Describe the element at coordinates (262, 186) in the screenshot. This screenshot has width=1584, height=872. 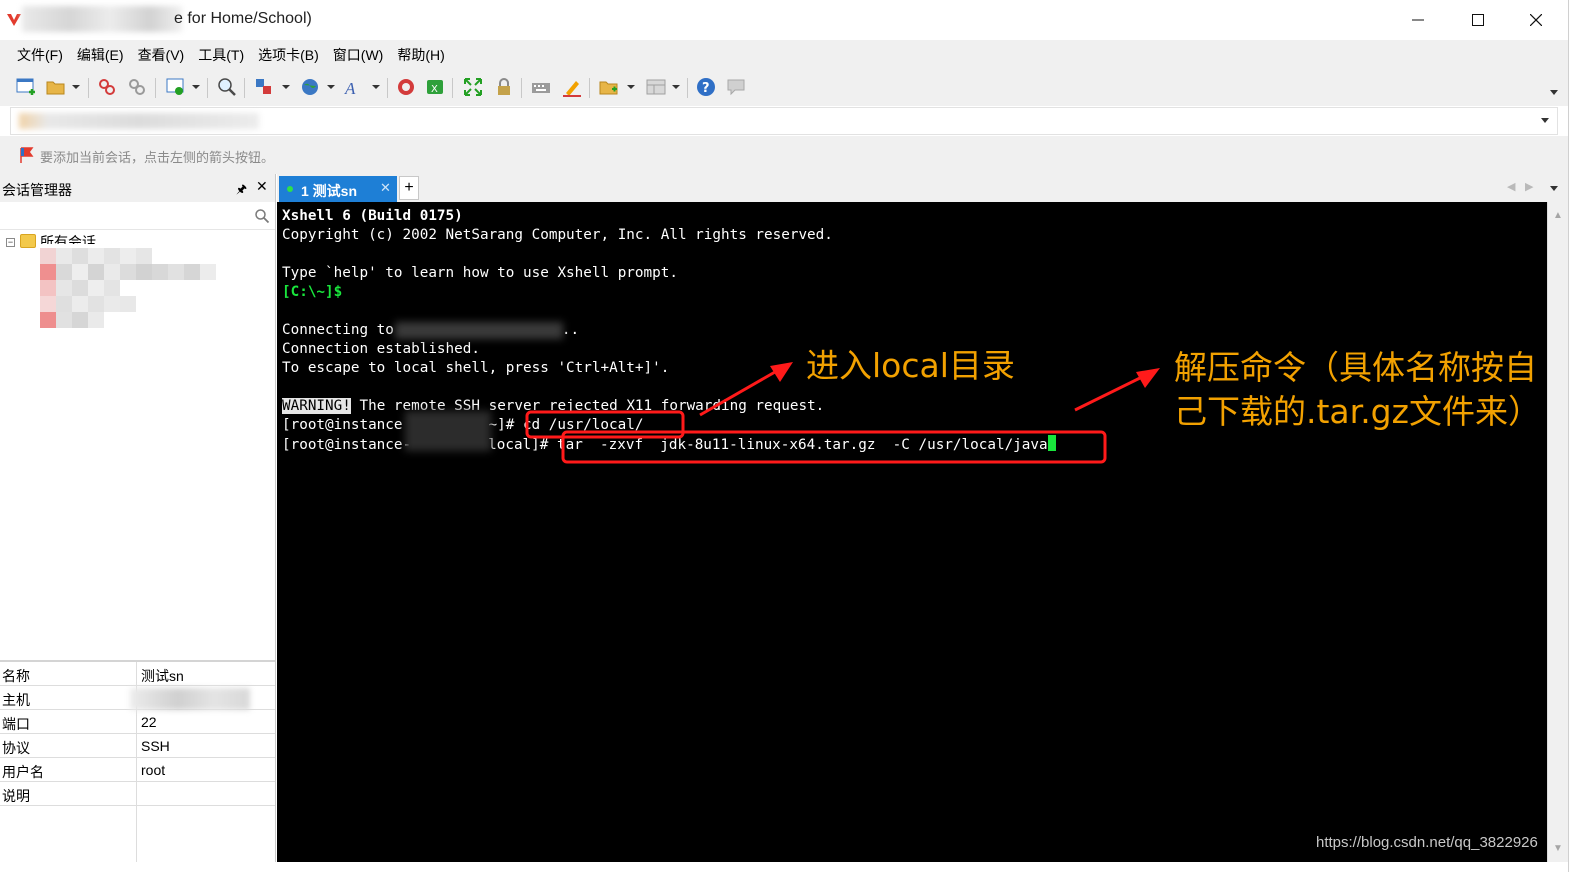
I see `session-manager-close-icon: ✕` at that location.